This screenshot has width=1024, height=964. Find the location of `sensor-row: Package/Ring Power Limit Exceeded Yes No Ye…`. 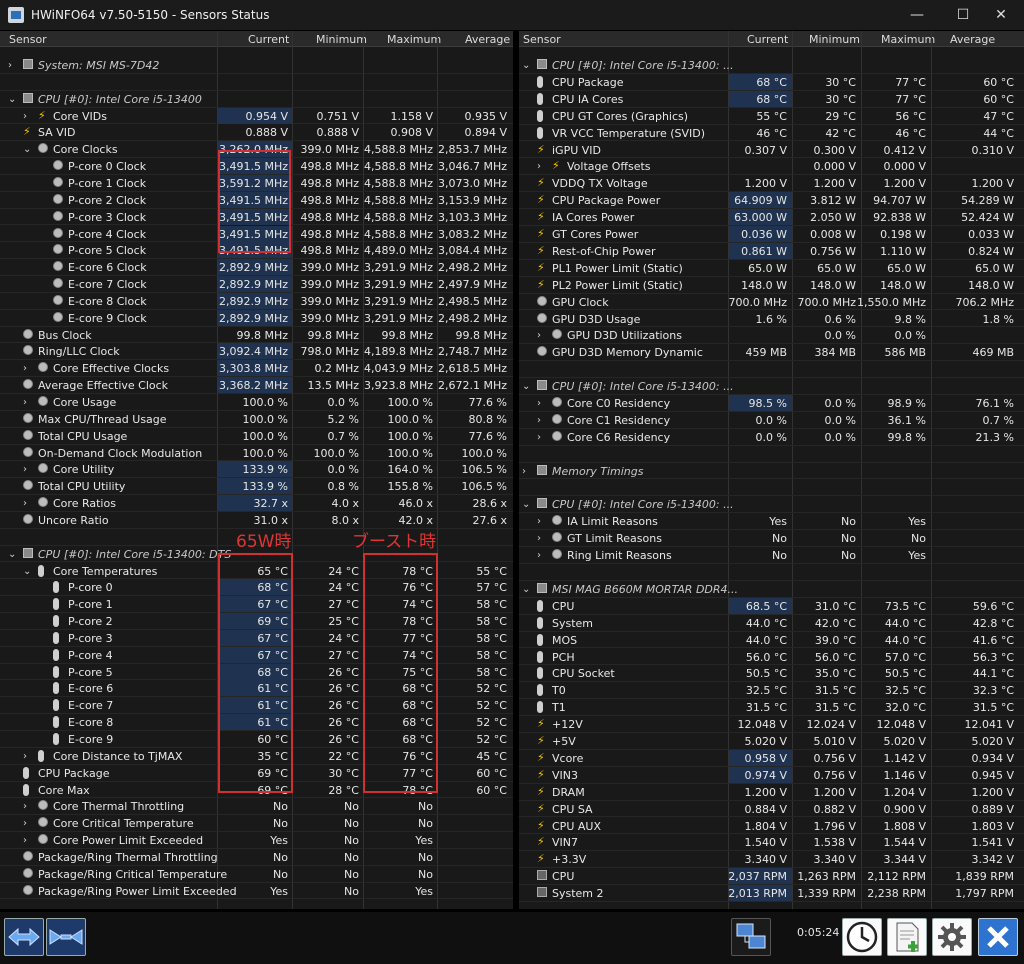

sensor-row: Package/Ring Power Limit Exceeded Yes No Ye… is located at coordinates (256, 891).